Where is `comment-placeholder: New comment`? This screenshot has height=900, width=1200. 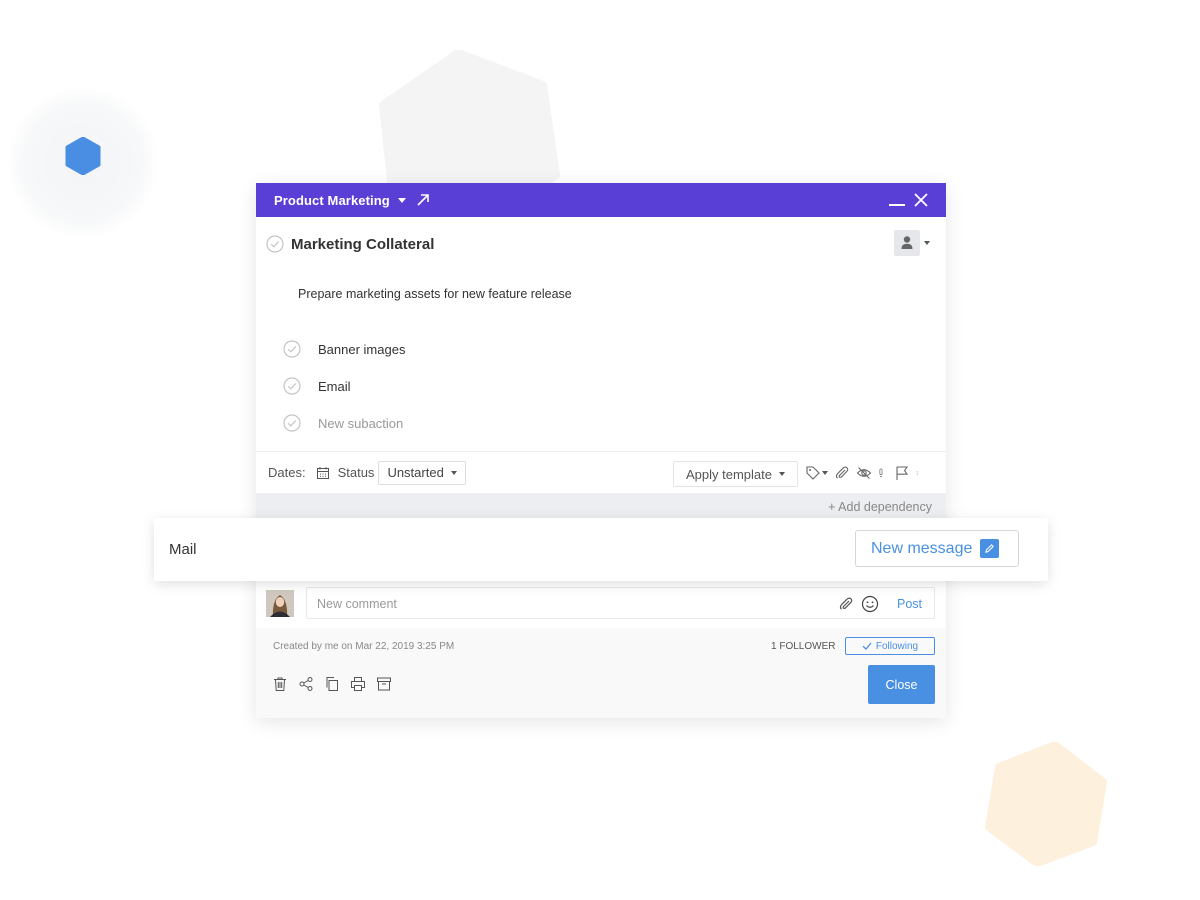 comment-placeholder: New comment is located at coordinates (357, 604).